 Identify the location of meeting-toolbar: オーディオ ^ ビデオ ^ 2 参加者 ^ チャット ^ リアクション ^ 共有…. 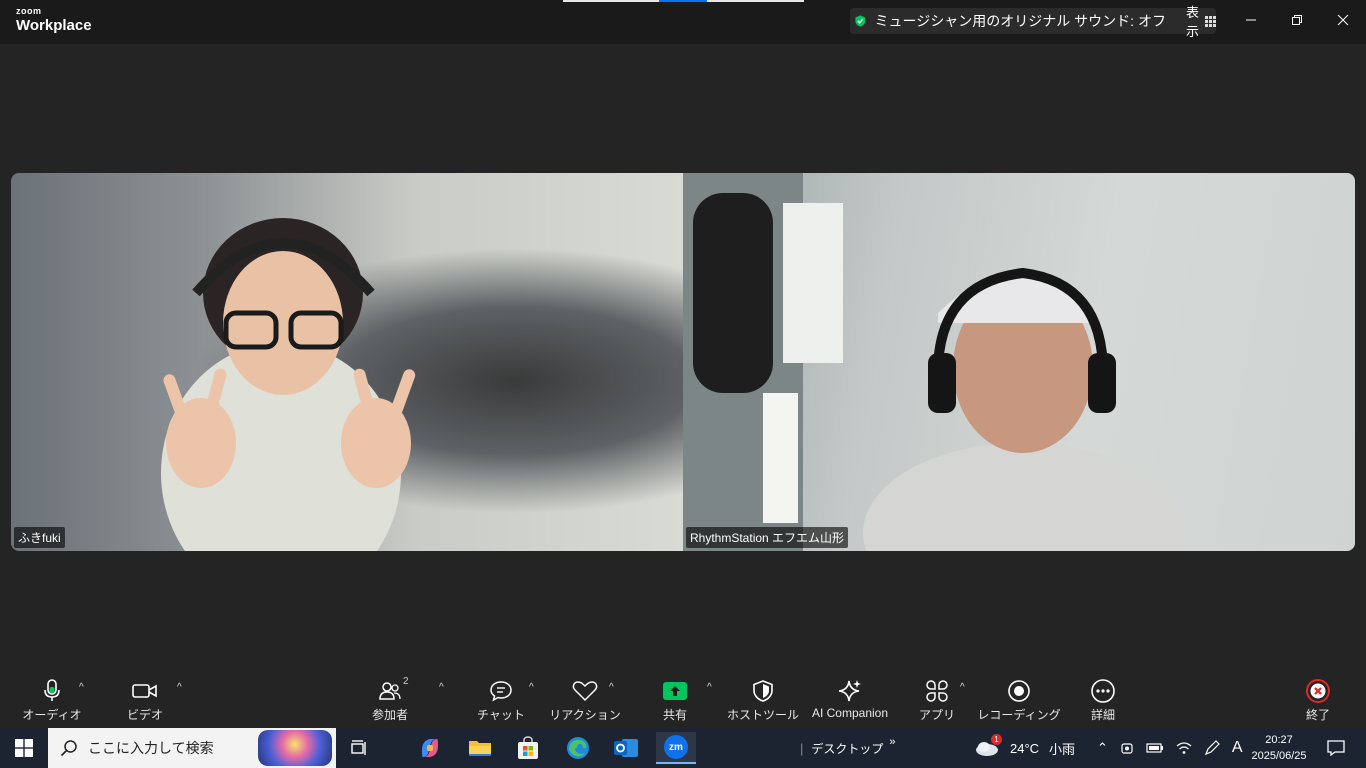
(683, 700).